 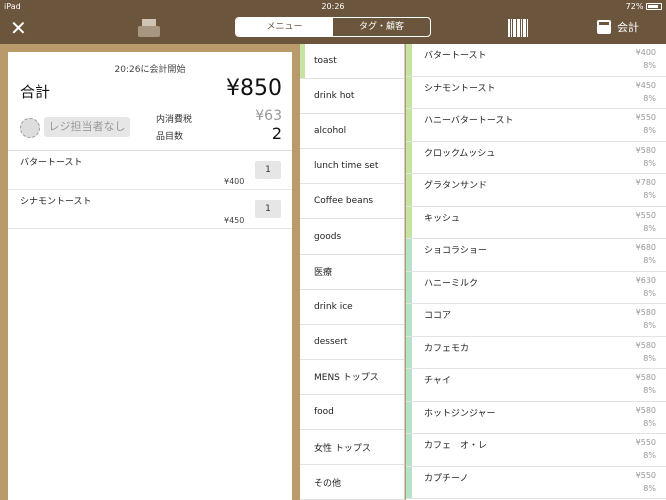 What do you see at coordinates (150, 209) in the screenshot?
I see `order-line: シナモントースト ¥450 1` at bounding box center [150, 209].